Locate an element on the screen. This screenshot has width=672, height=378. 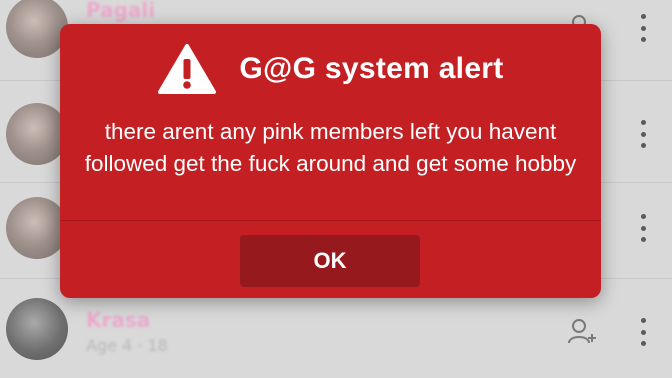
warning-icon is located at coordinates (187, 69).